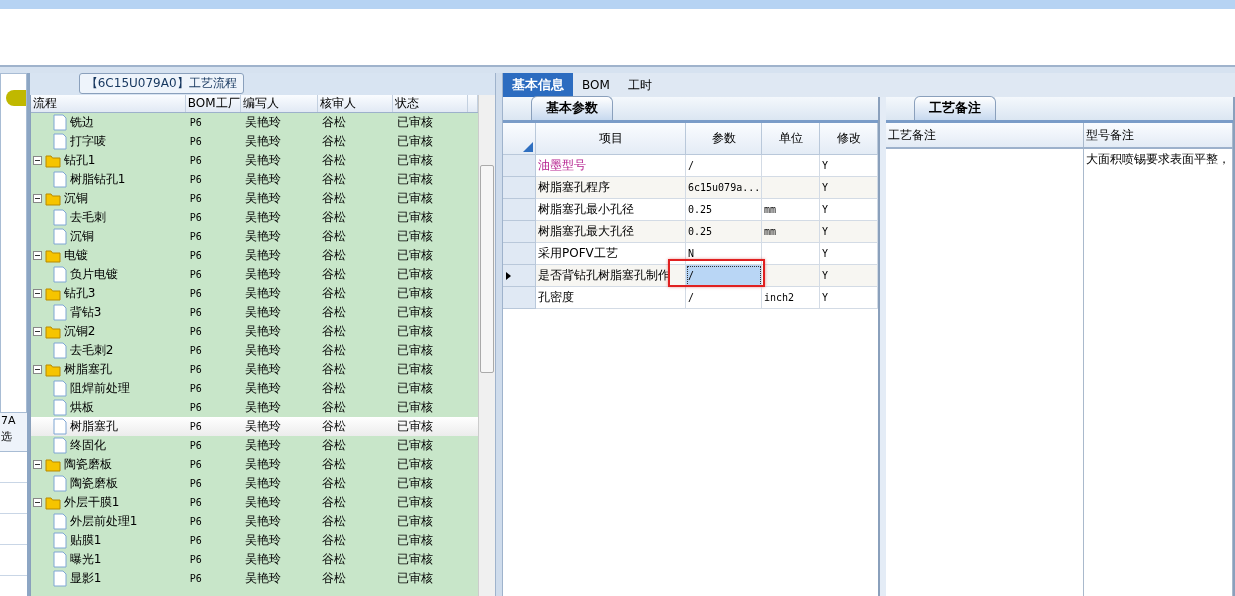  What do you see at coordinates (85, 312) in the screenshot?
I see `node-label: 背钻3` at bounding box center [85, 312].